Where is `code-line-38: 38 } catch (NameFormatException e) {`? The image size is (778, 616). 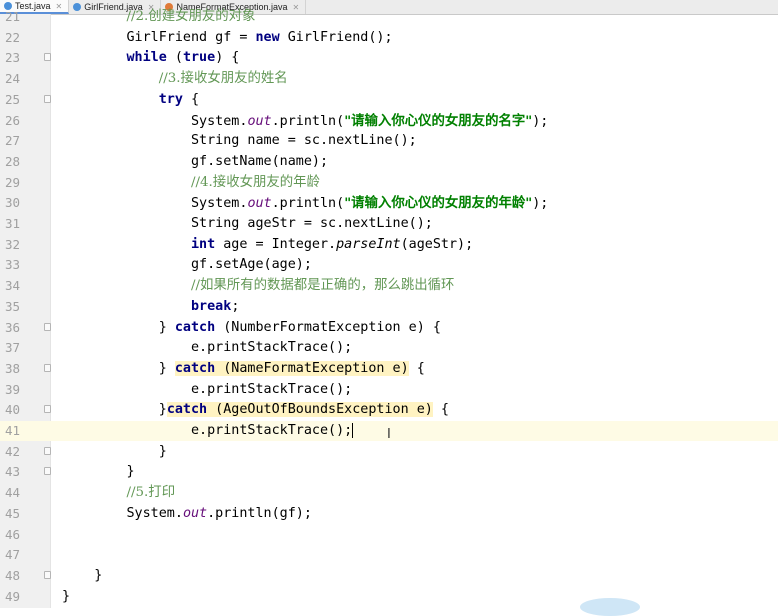 code-line-38: 38 } catch (NameFormatException e) { is located at coordinates (389, 369).